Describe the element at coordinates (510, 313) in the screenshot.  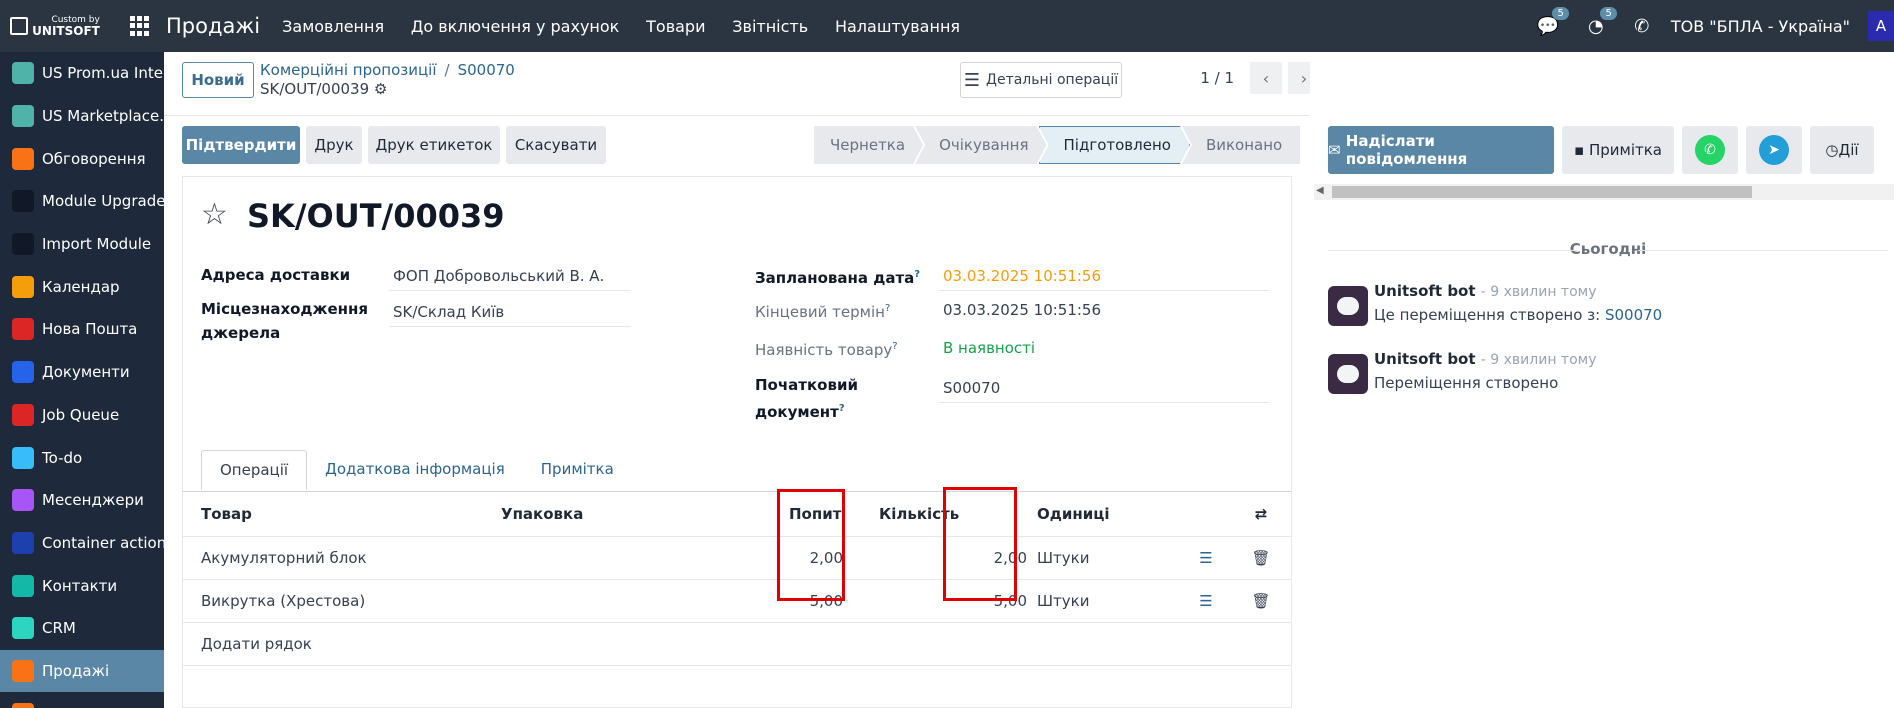
I see `source-location-field: SK/Склад Київ` at that location.